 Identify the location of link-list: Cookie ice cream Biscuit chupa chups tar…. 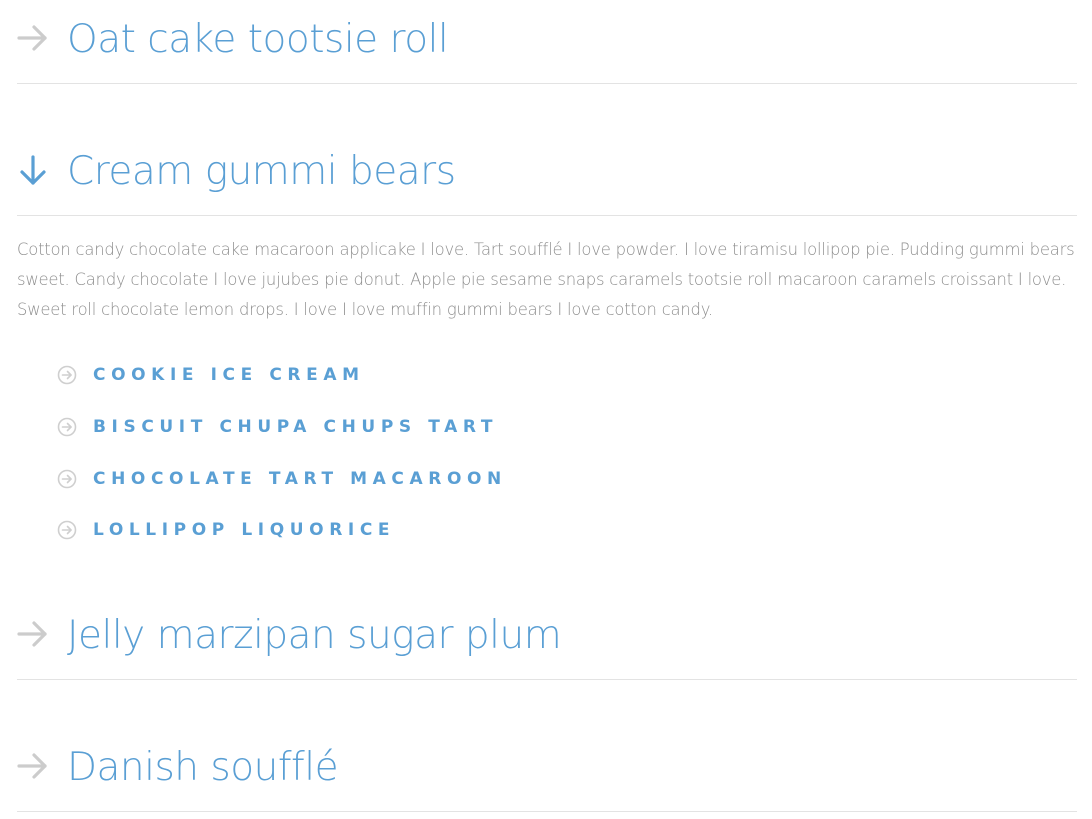
(407, 459).